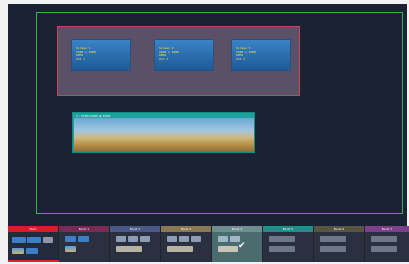 The image size is (409, 264). I want to click on screen-info-3: Screen 3 1920 x 1080 60Hz Out 3, so click(246, 53).